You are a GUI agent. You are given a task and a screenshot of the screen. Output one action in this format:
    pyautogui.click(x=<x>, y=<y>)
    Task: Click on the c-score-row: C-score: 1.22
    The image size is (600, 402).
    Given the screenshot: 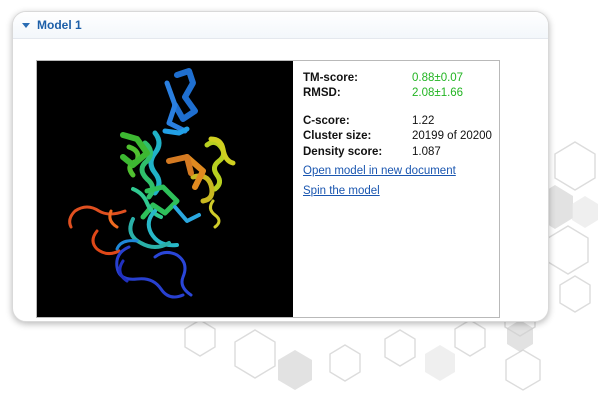 What is the action you would take?
    pyautogui.click(x=397, y=121)
    